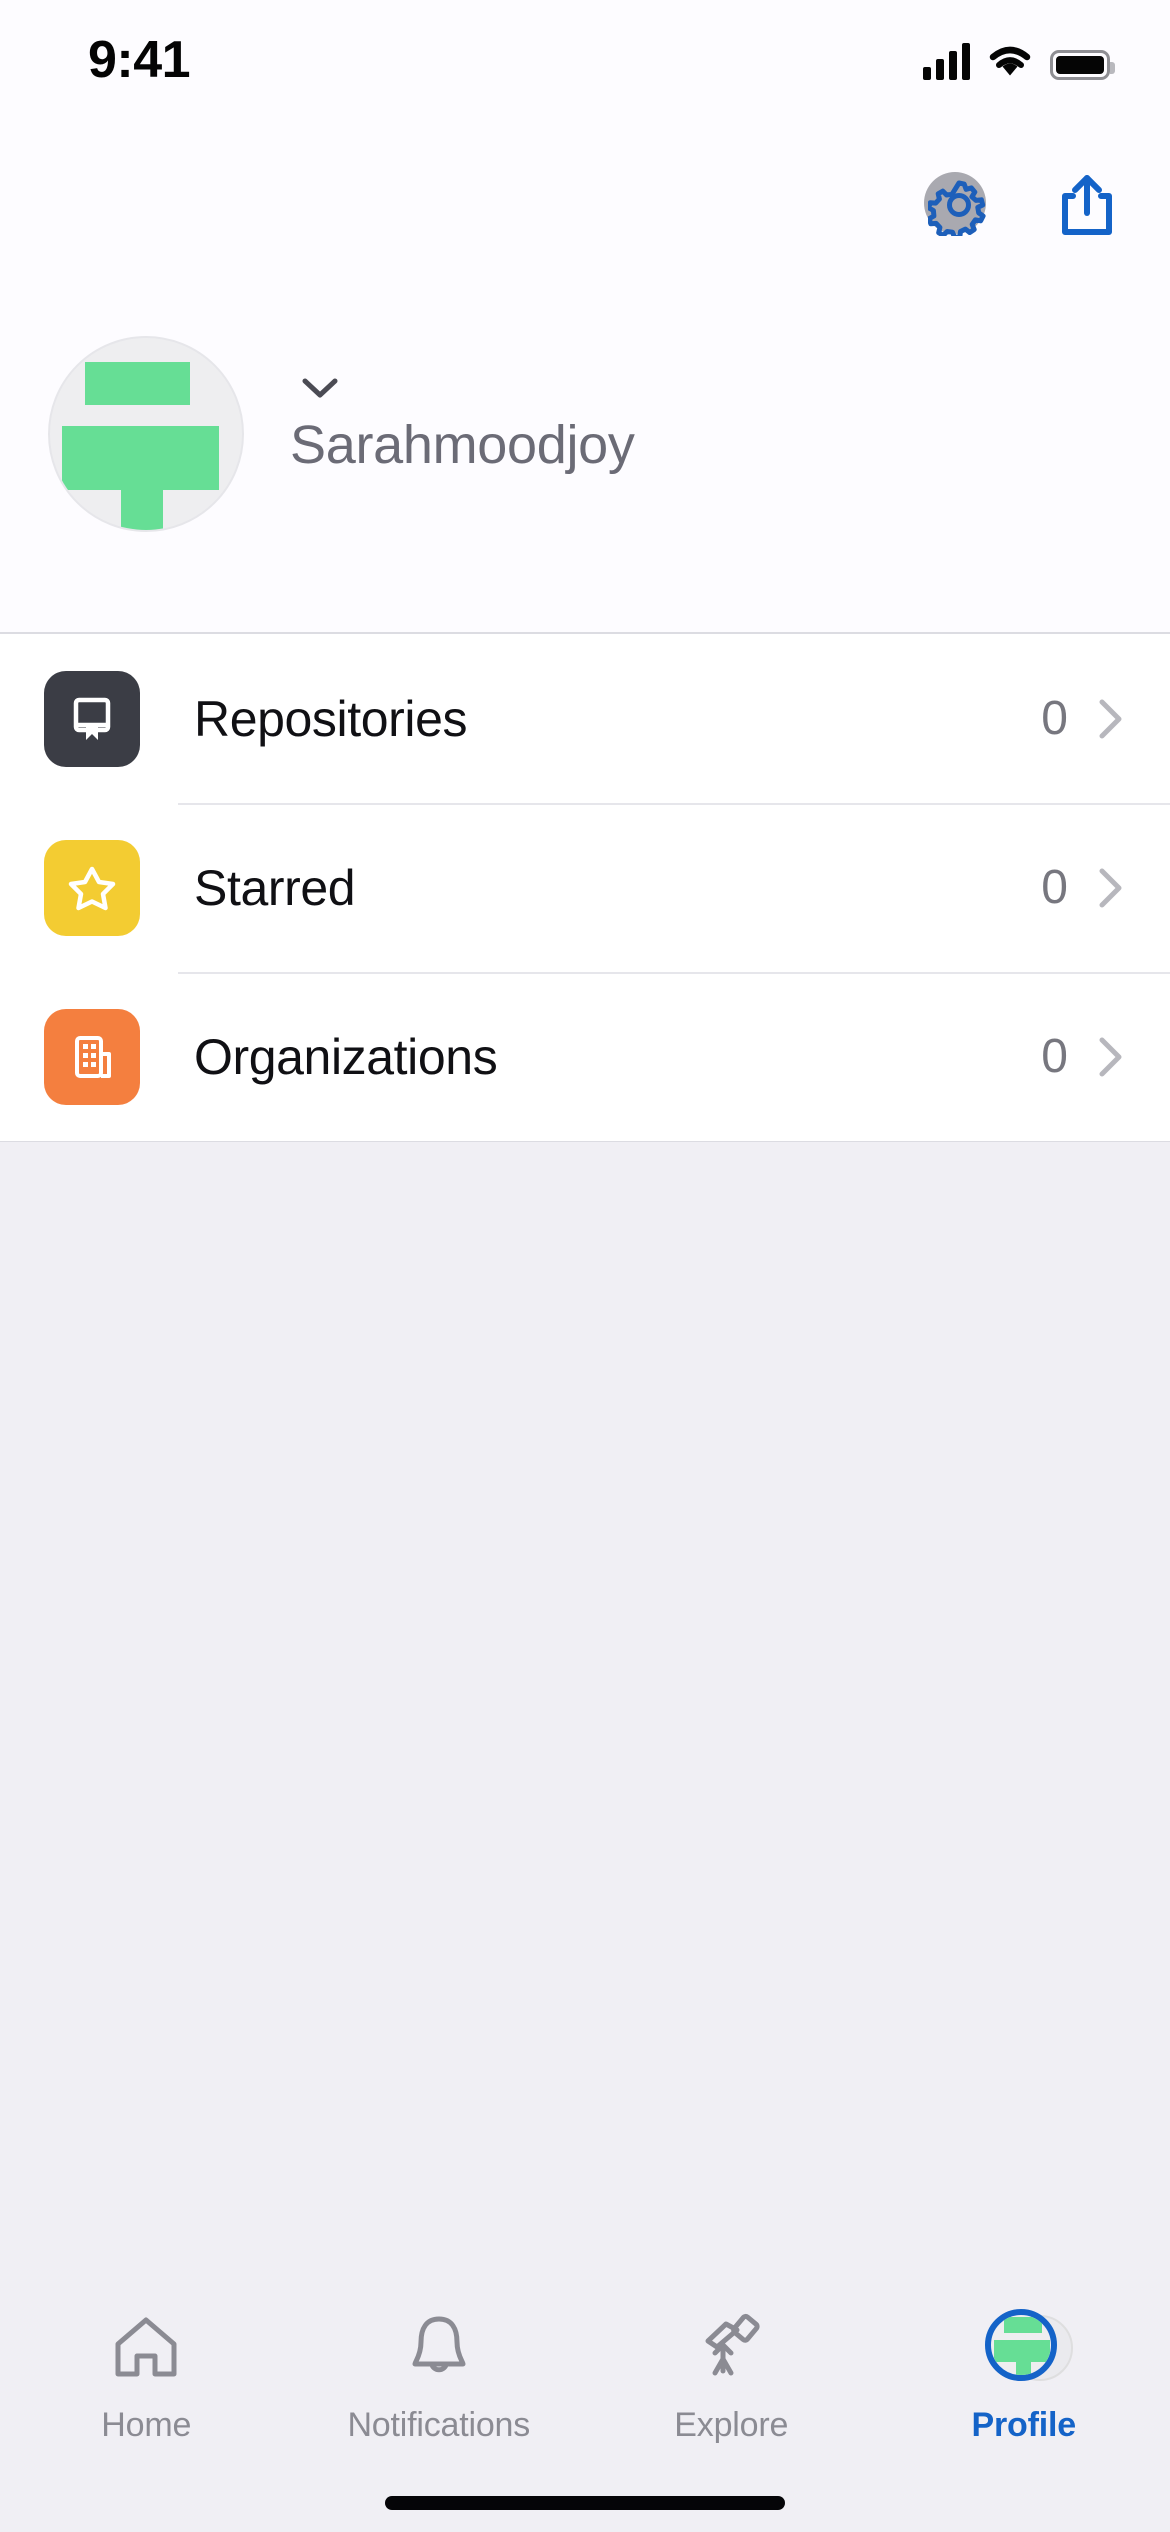  I want to click on tab-label: Explore, so click(731, 2425).